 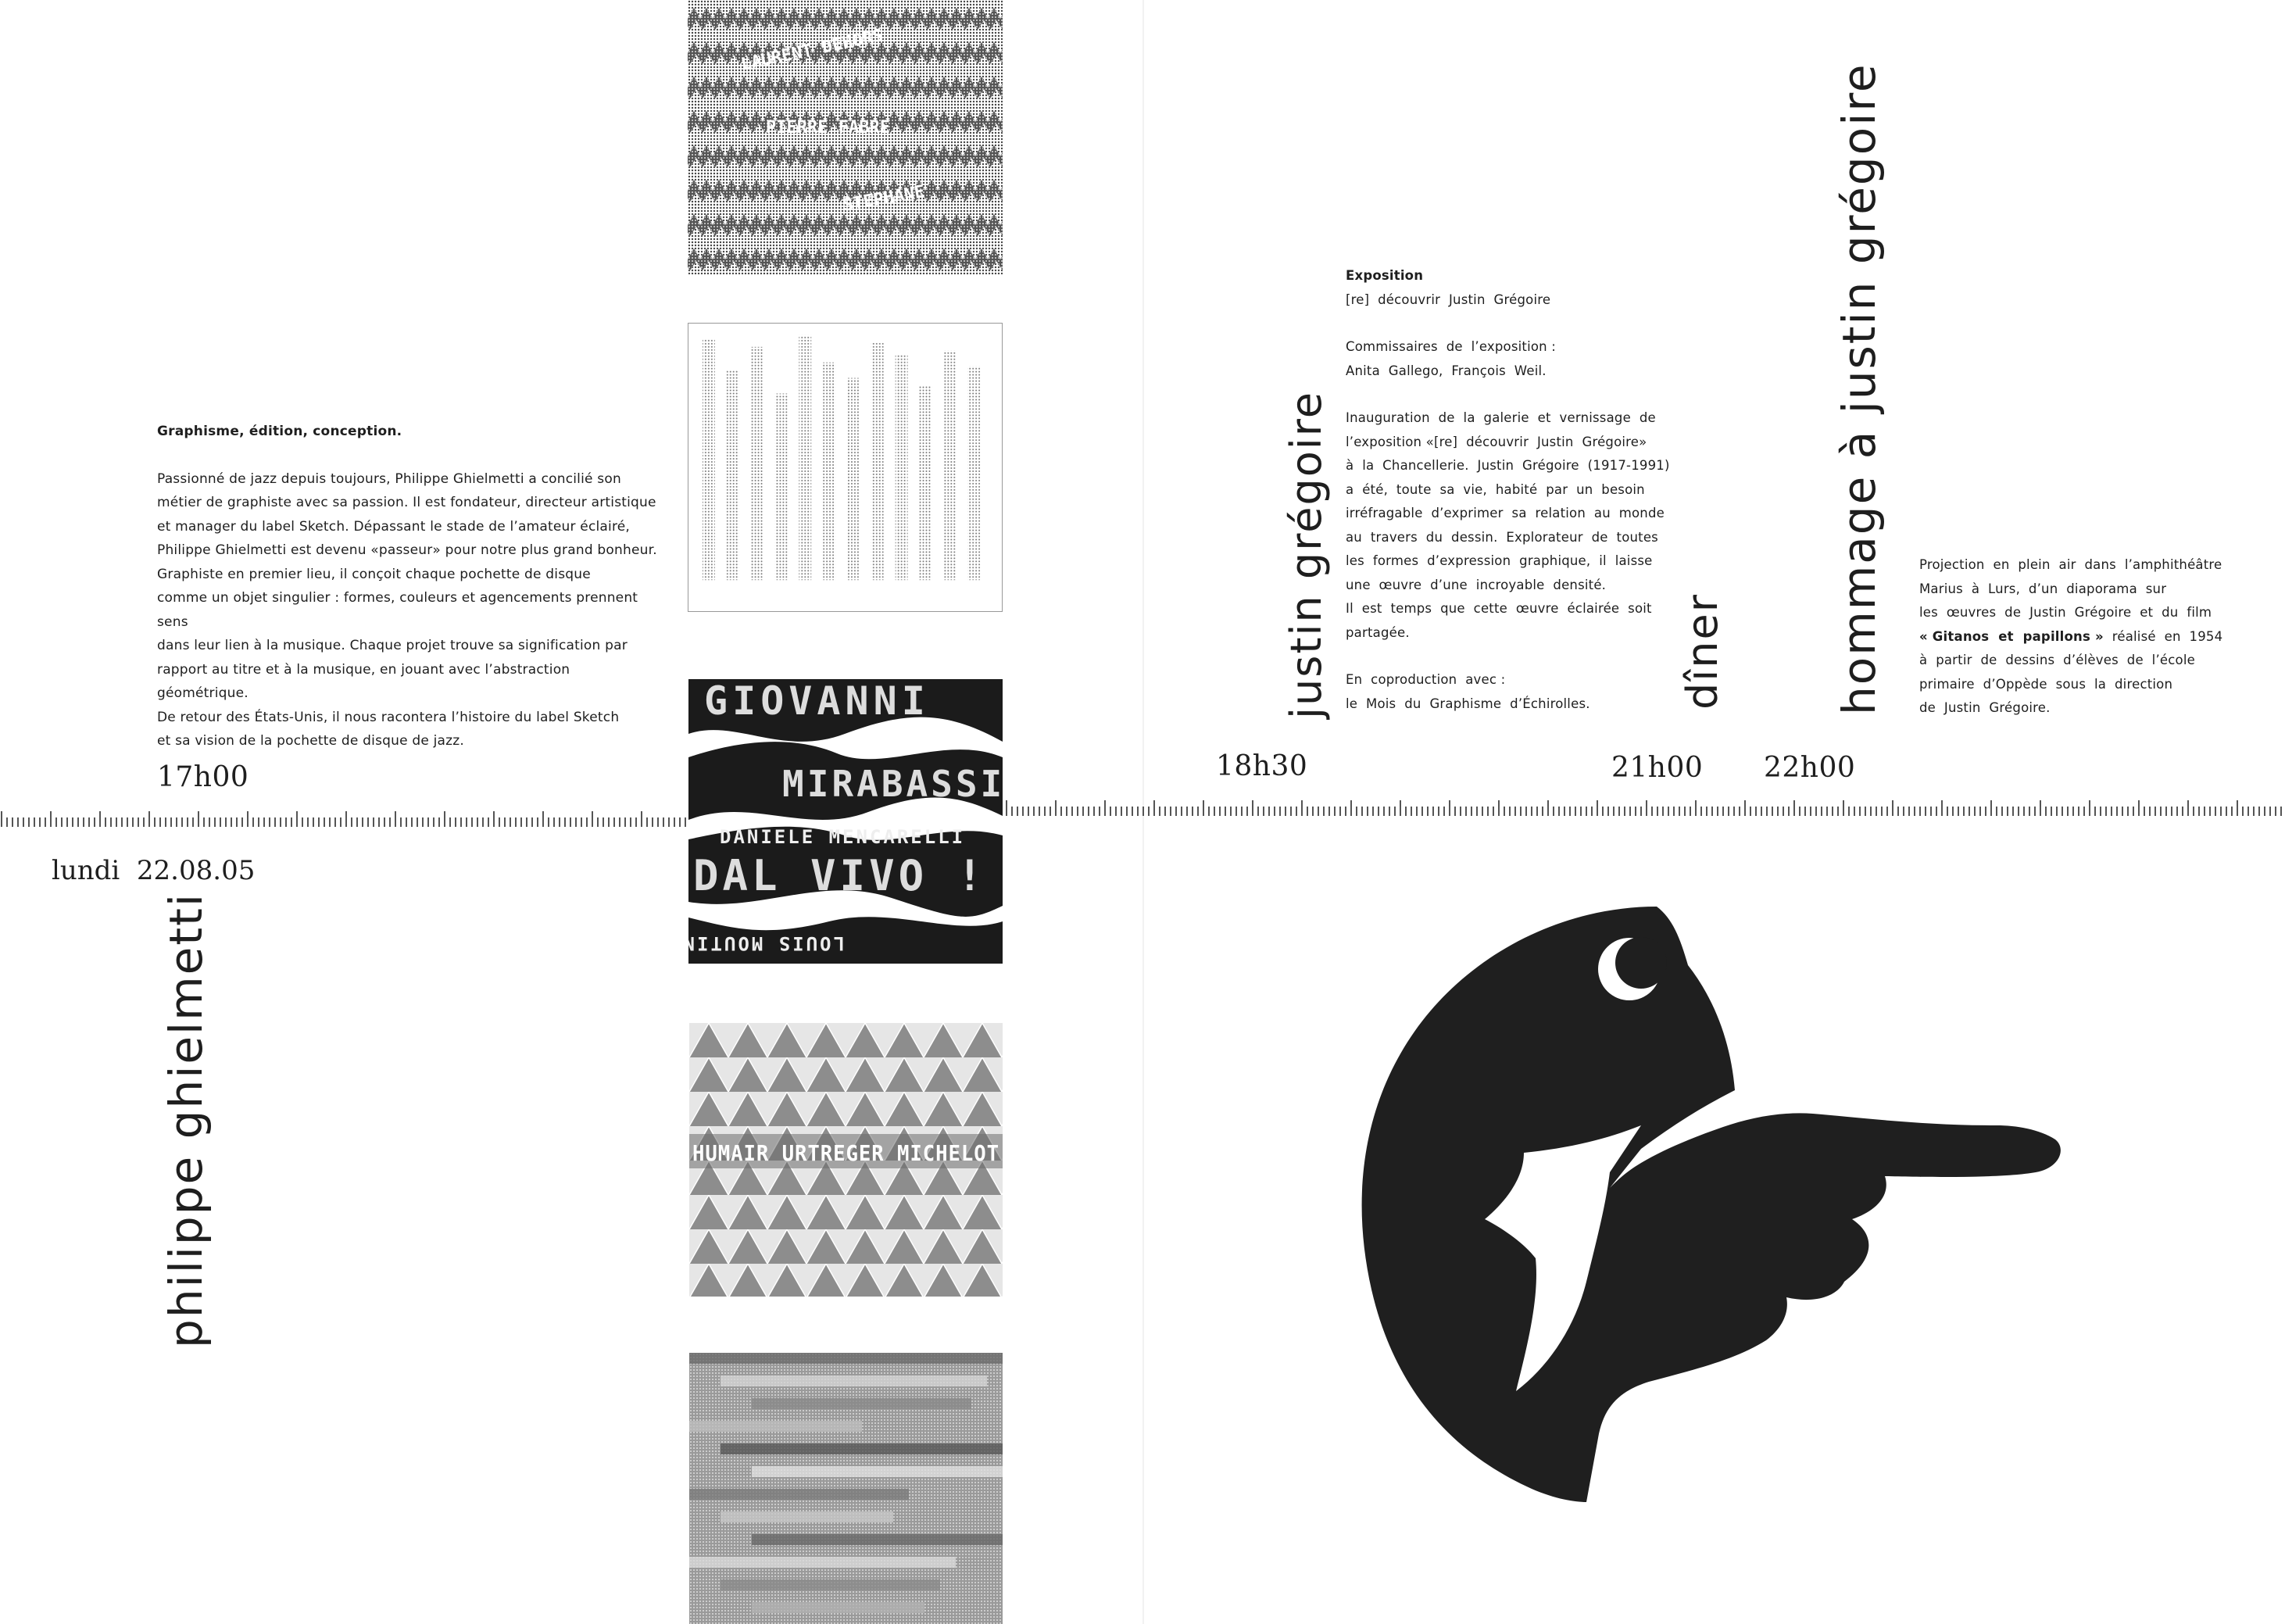 I want to click on bird-hand-icon, so click(x=1711, y=1204).